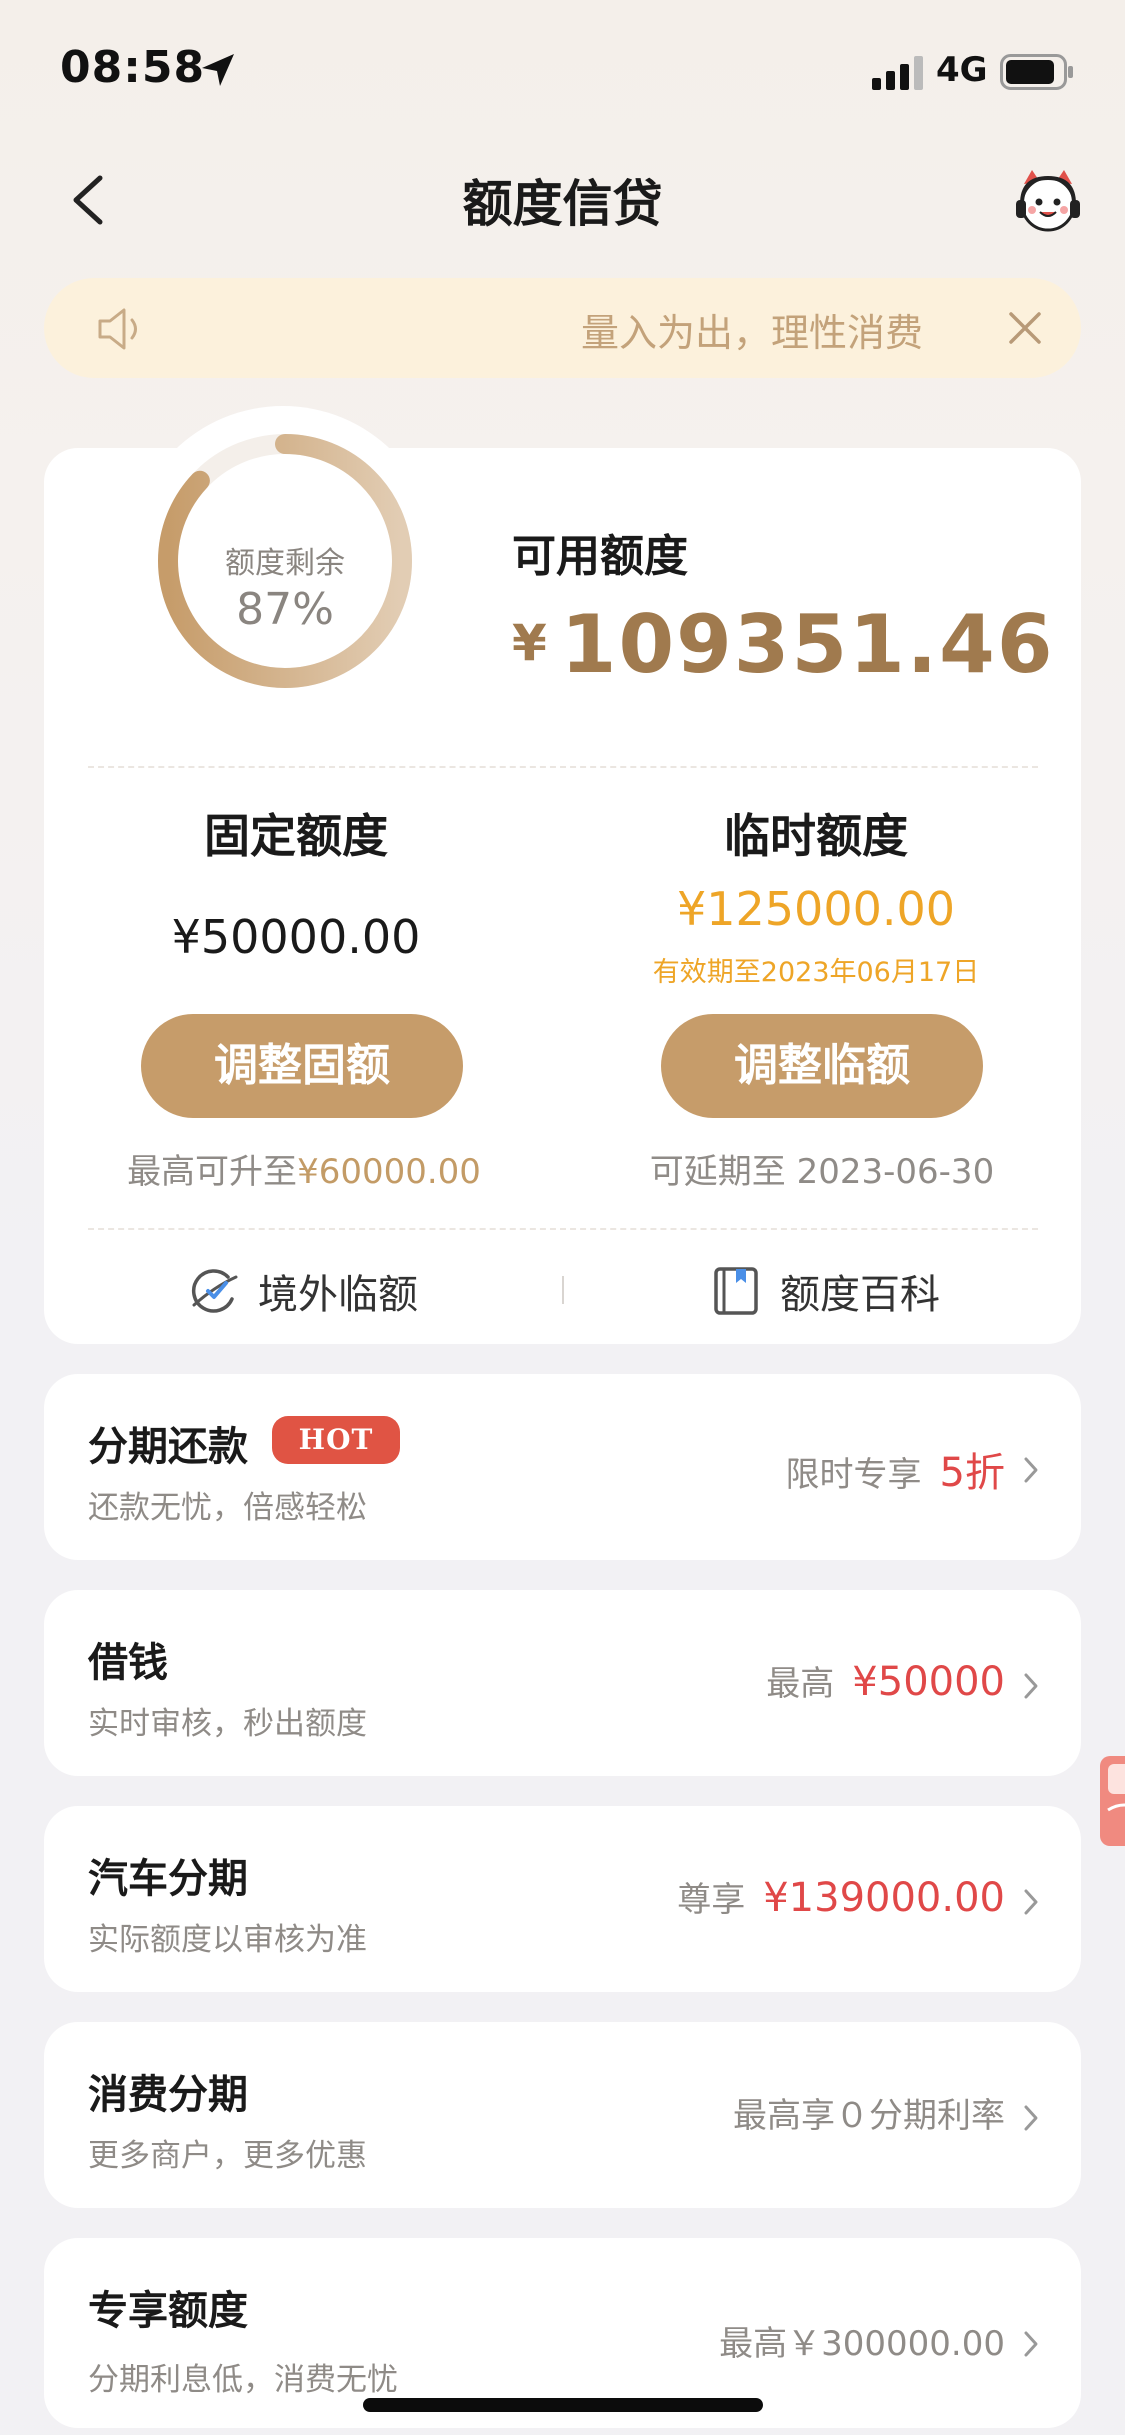 The width and height of the screenshot is (1125, 2435). What do you see at coordinates (168, 1447) in the screenshot?
I see `service-title: 分期还款` at bounding box center [168, 1447].